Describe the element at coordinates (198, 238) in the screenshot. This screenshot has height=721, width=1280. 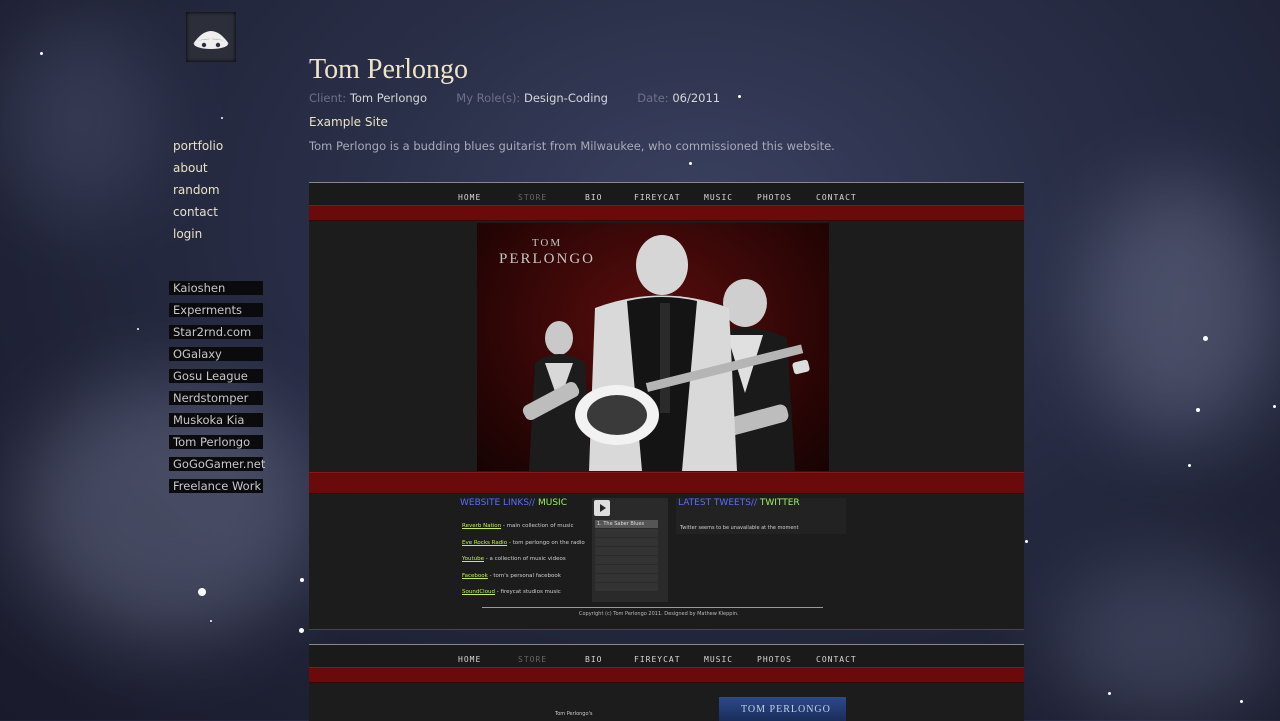
I see `nav-login: login` at that location.